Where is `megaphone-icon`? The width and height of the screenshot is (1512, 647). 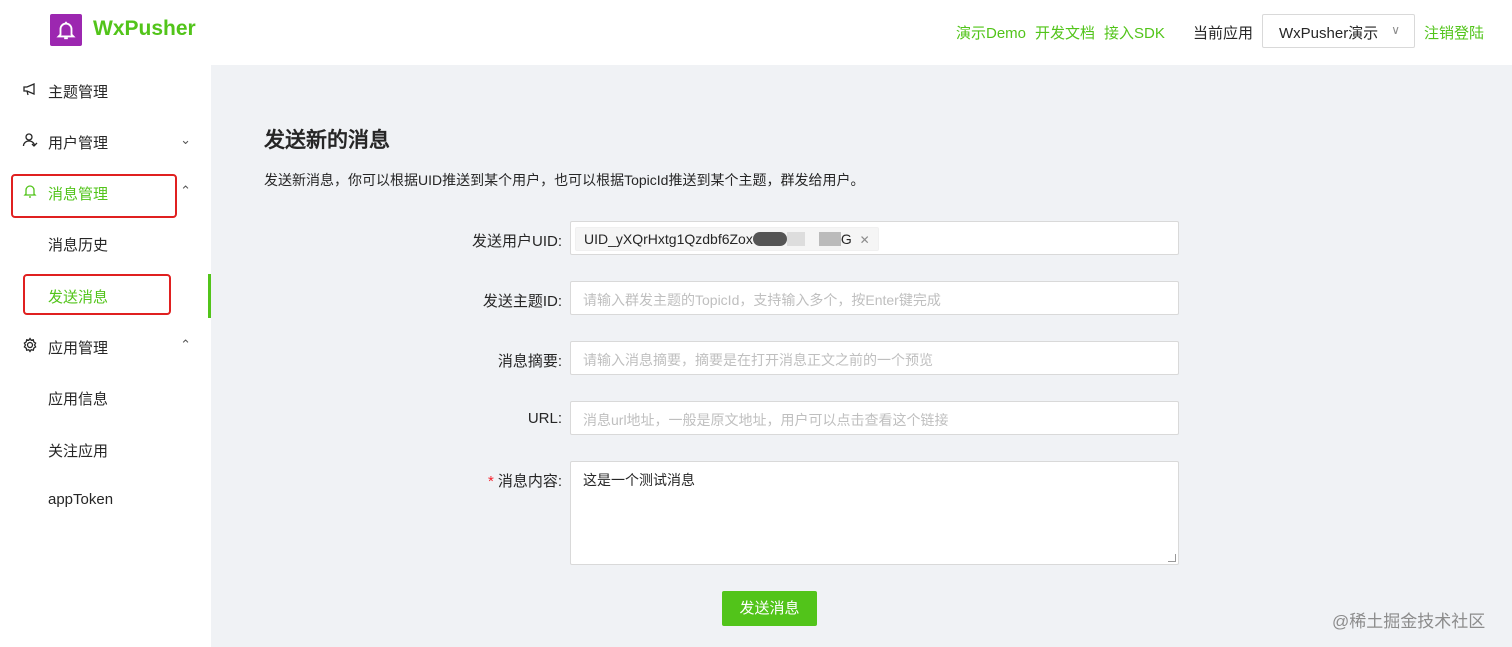
megaphone-icon is located at coordinates (29, 89).